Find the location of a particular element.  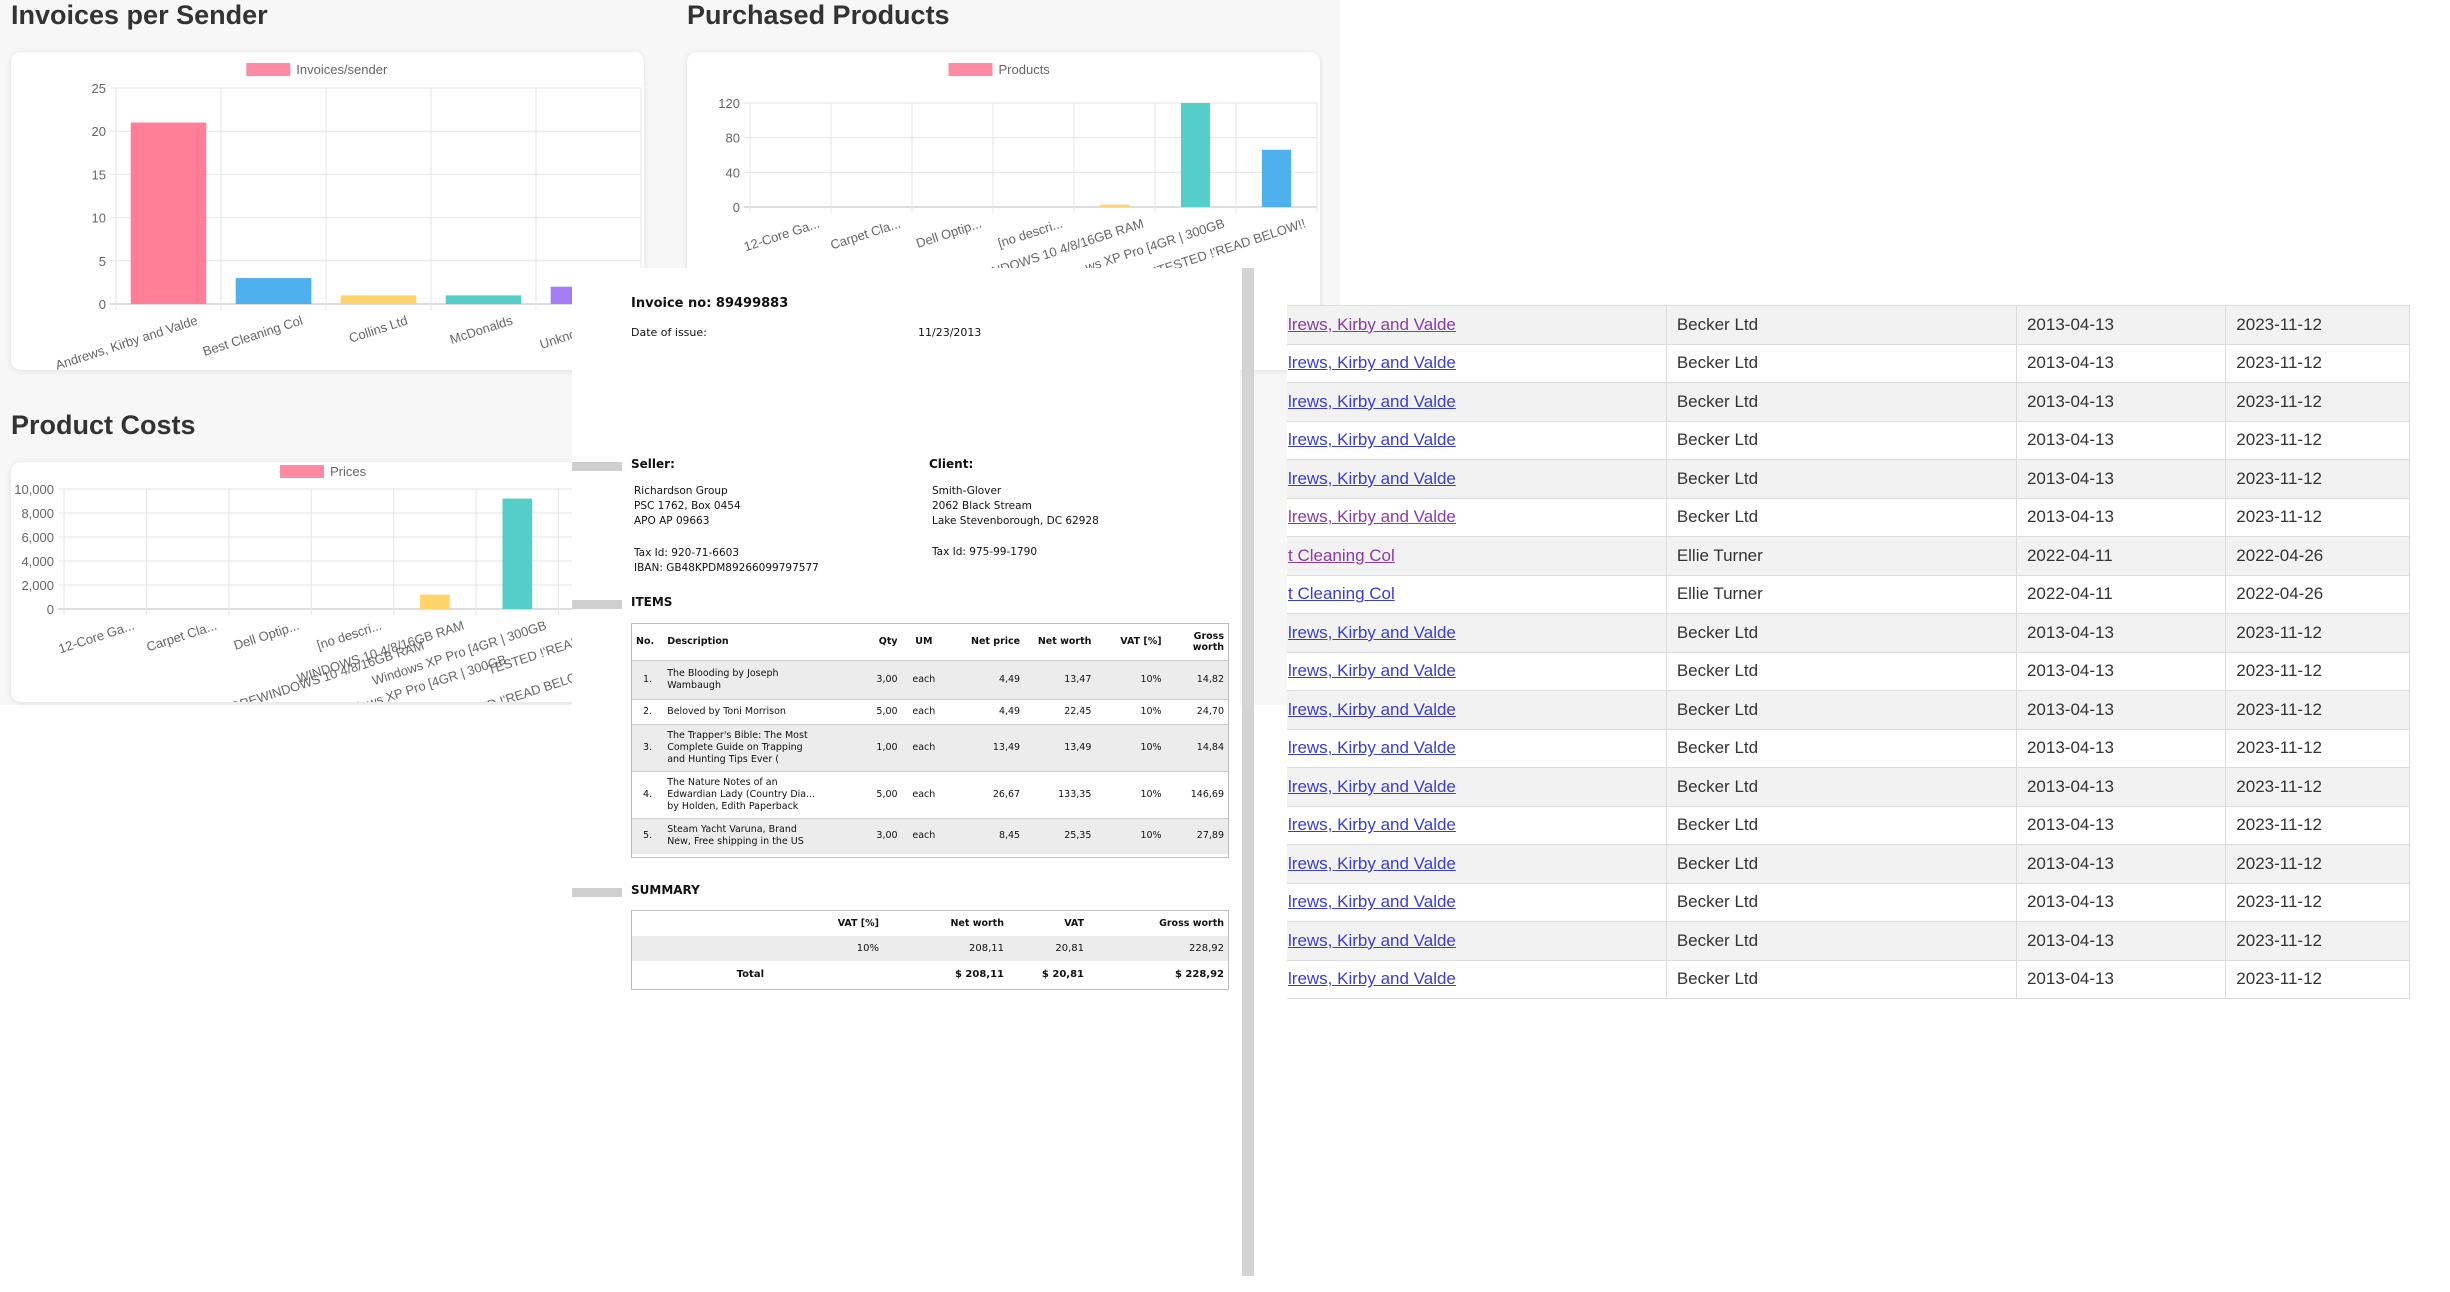

y-tick-label: 0 is located at coordinates (102, 304).